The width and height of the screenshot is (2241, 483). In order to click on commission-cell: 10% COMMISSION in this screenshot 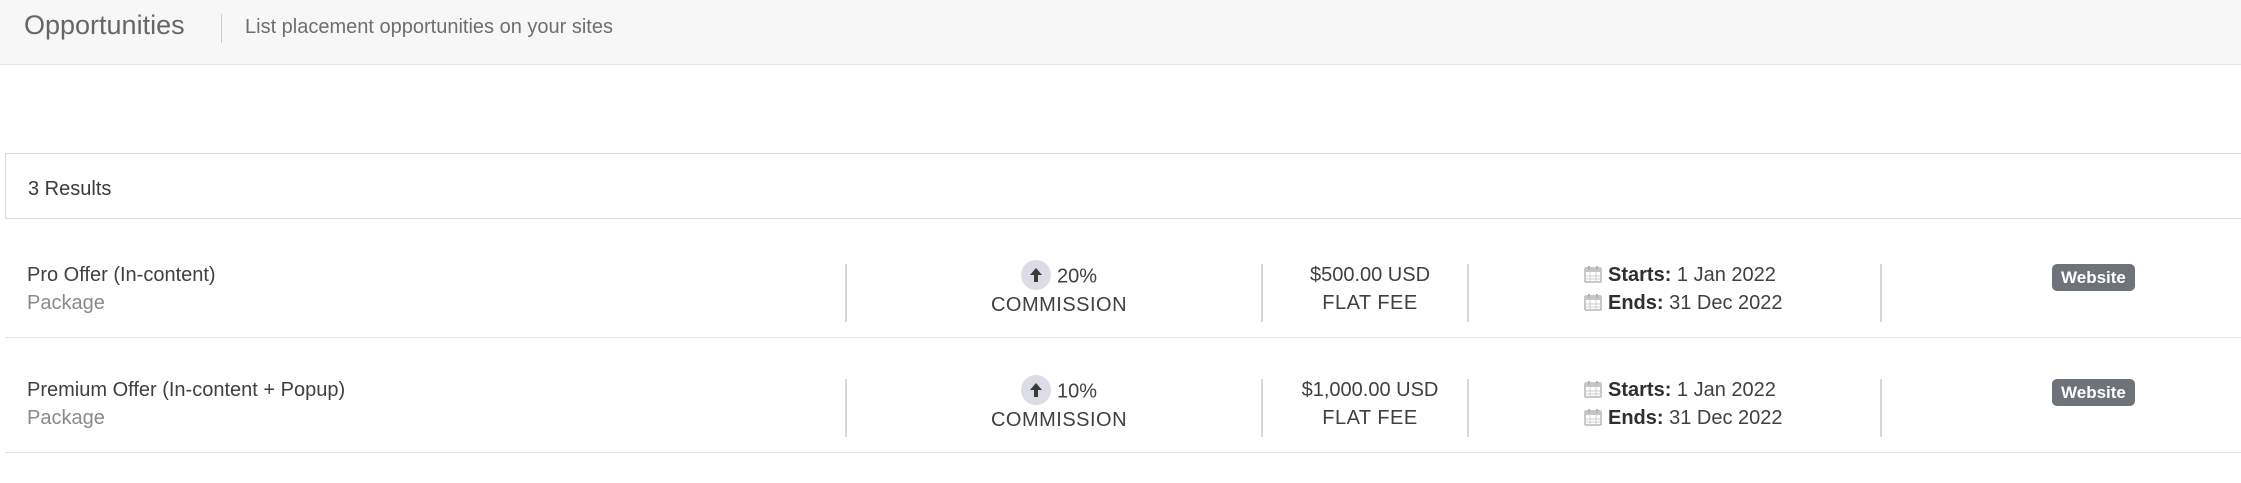, I will do `click(1059, 395)`.